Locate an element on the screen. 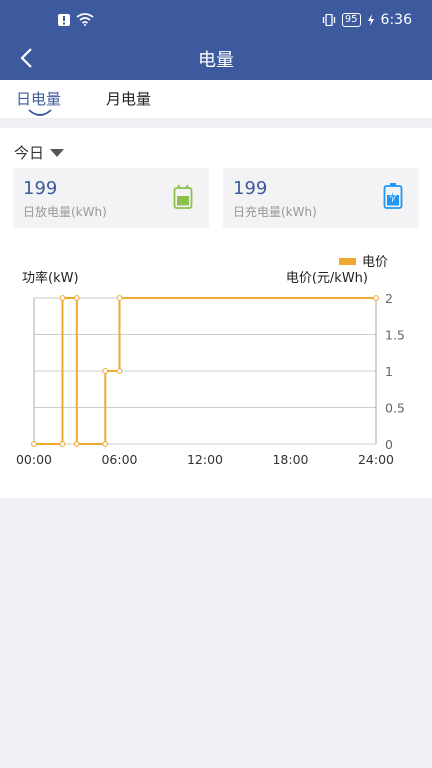  discharge-value: 199 is located at coordinates (40, 188).